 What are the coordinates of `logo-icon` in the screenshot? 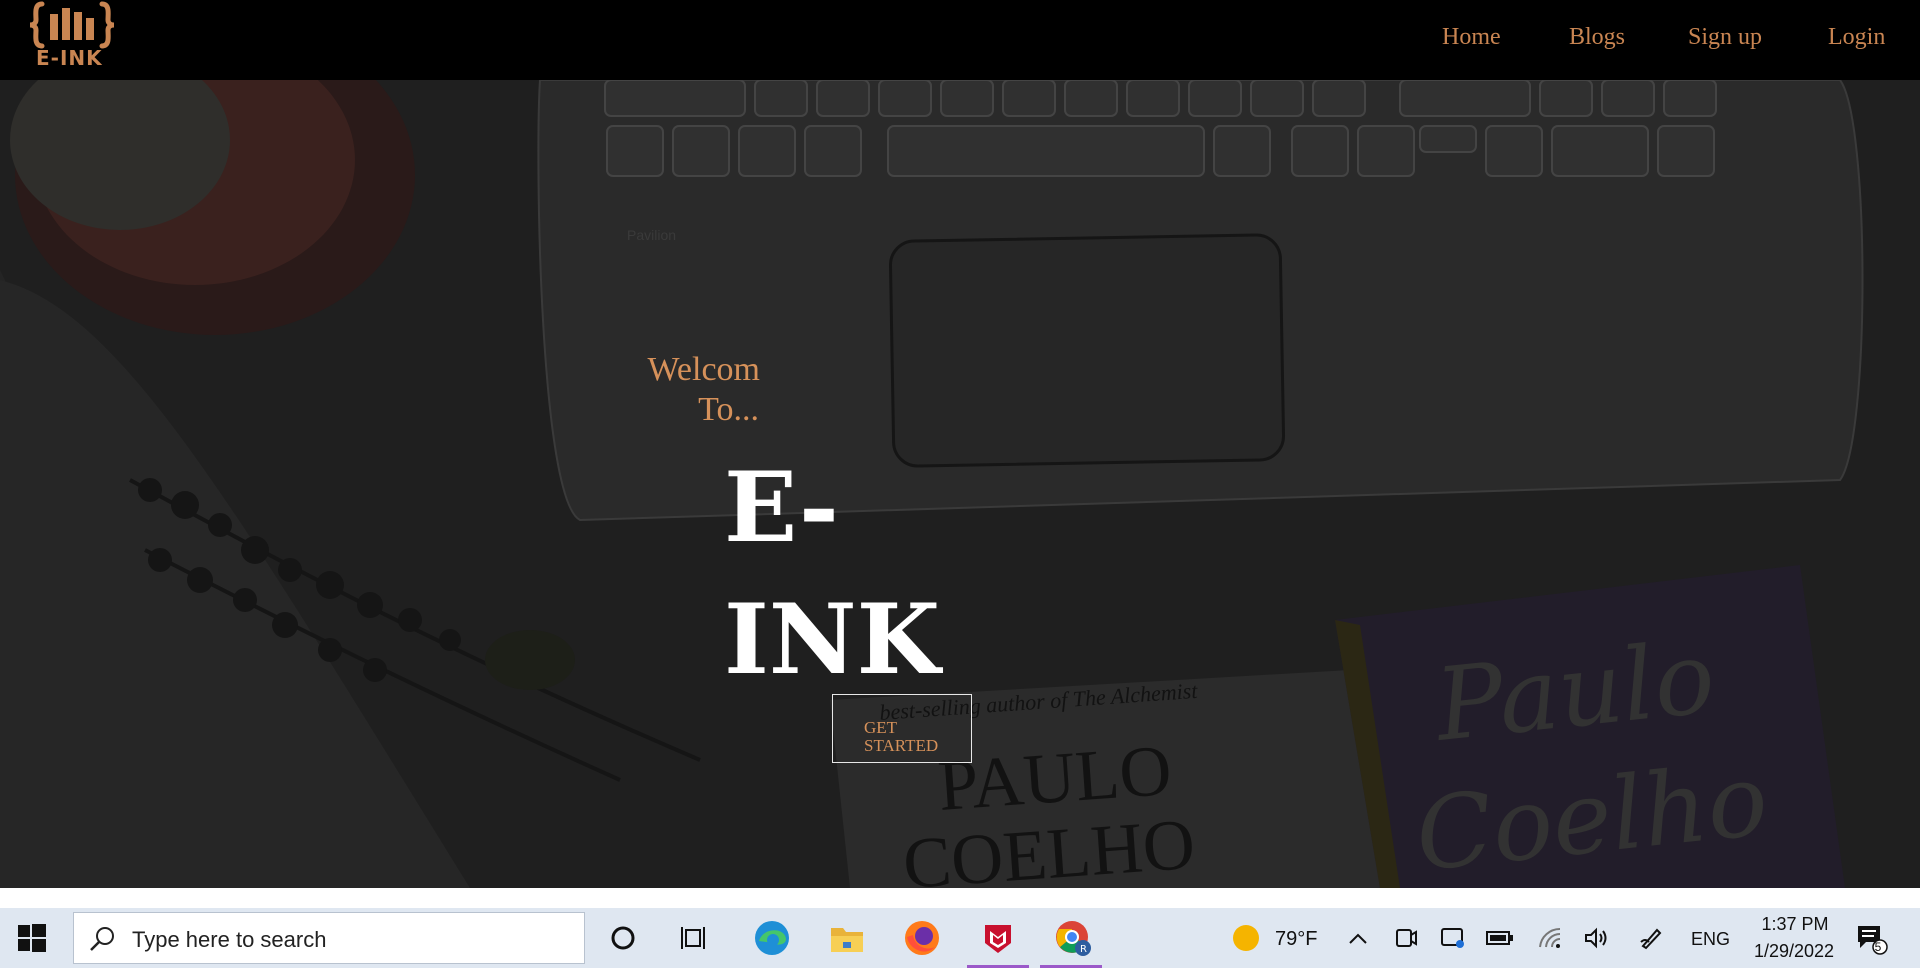 It's located at (72, 25).